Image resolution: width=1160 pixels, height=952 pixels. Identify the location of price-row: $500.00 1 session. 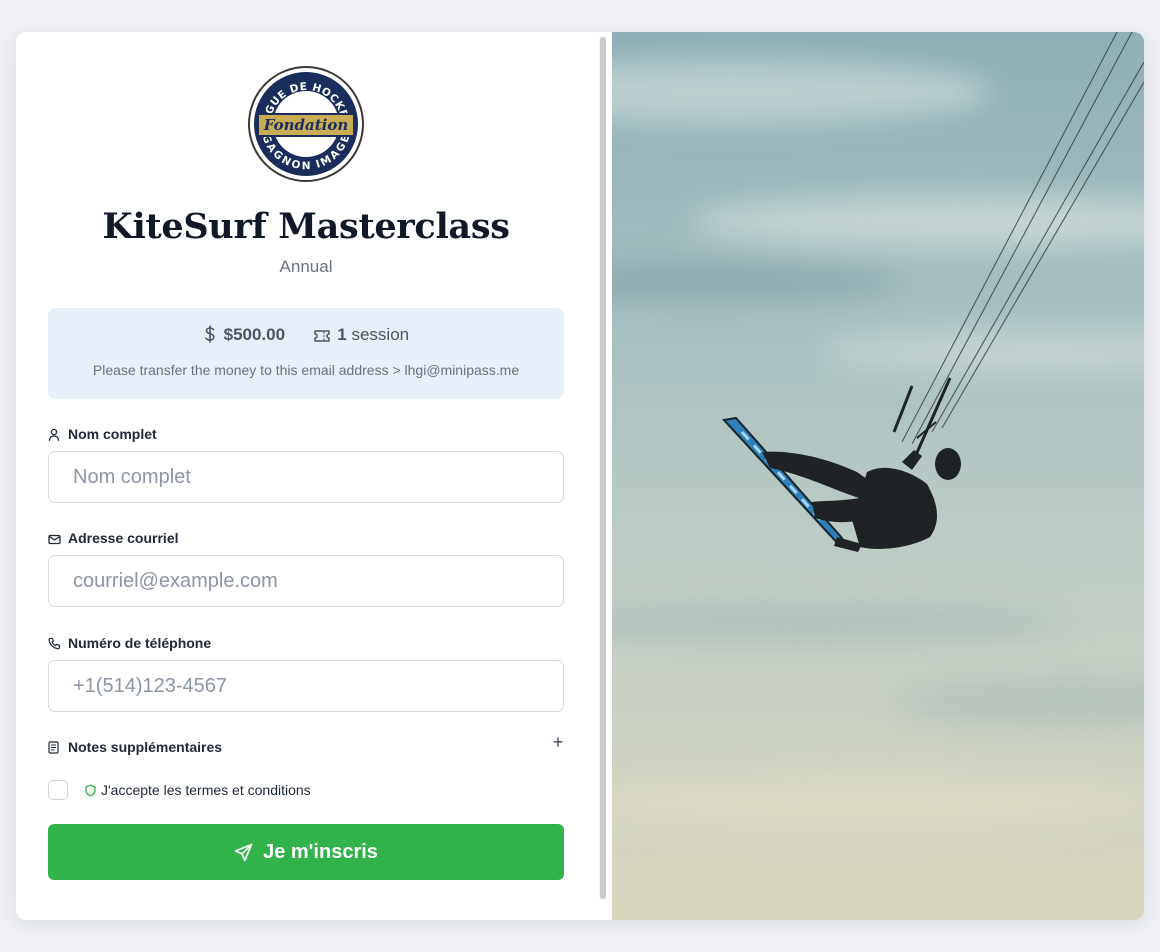
(306, 336).